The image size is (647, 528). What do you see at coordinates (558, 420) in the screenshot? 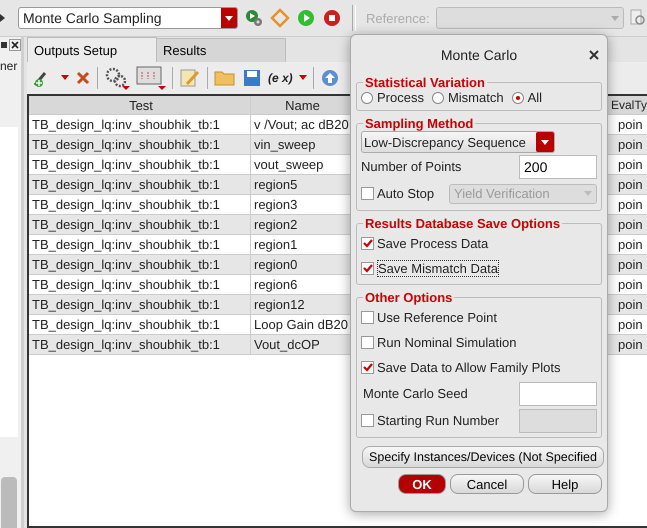
I see `run-number-field` at bounding box center [558, 420].